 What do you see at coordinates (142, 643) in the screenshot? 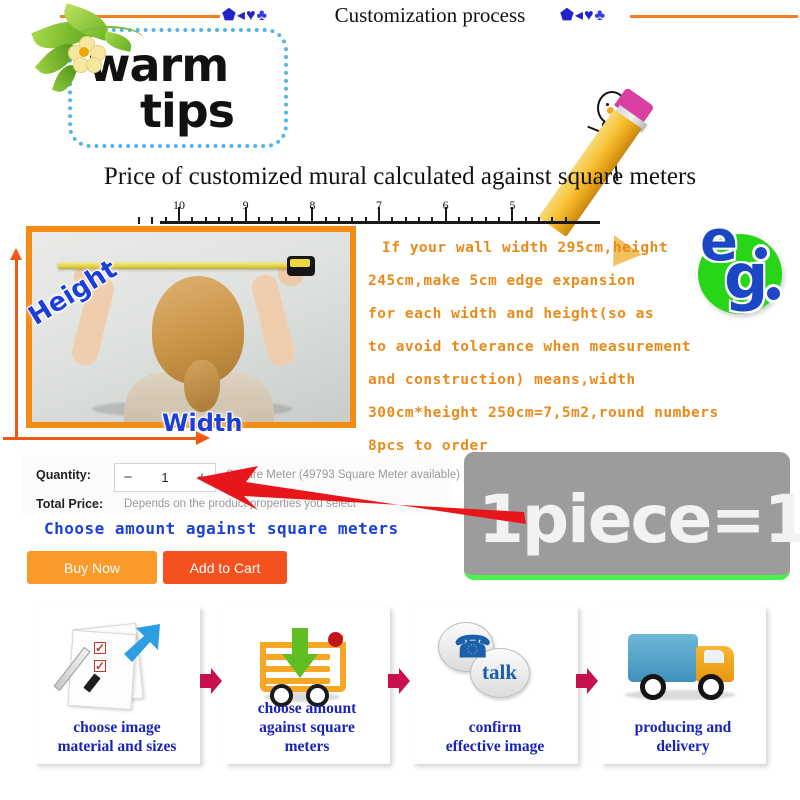
I see `blue-arrow-icon` at bounding box center [142, 643].